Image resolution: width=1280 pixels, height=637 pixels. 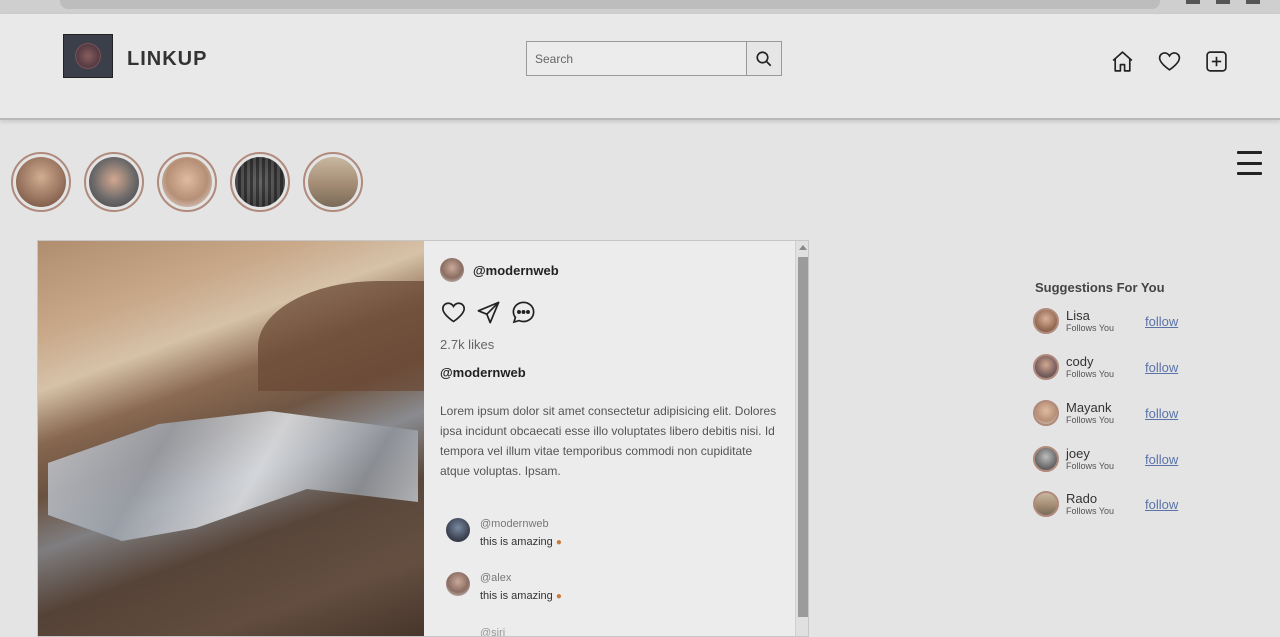 I want to click on suggestion-item: cody Follows You follow, so click(x=1133, y=367).